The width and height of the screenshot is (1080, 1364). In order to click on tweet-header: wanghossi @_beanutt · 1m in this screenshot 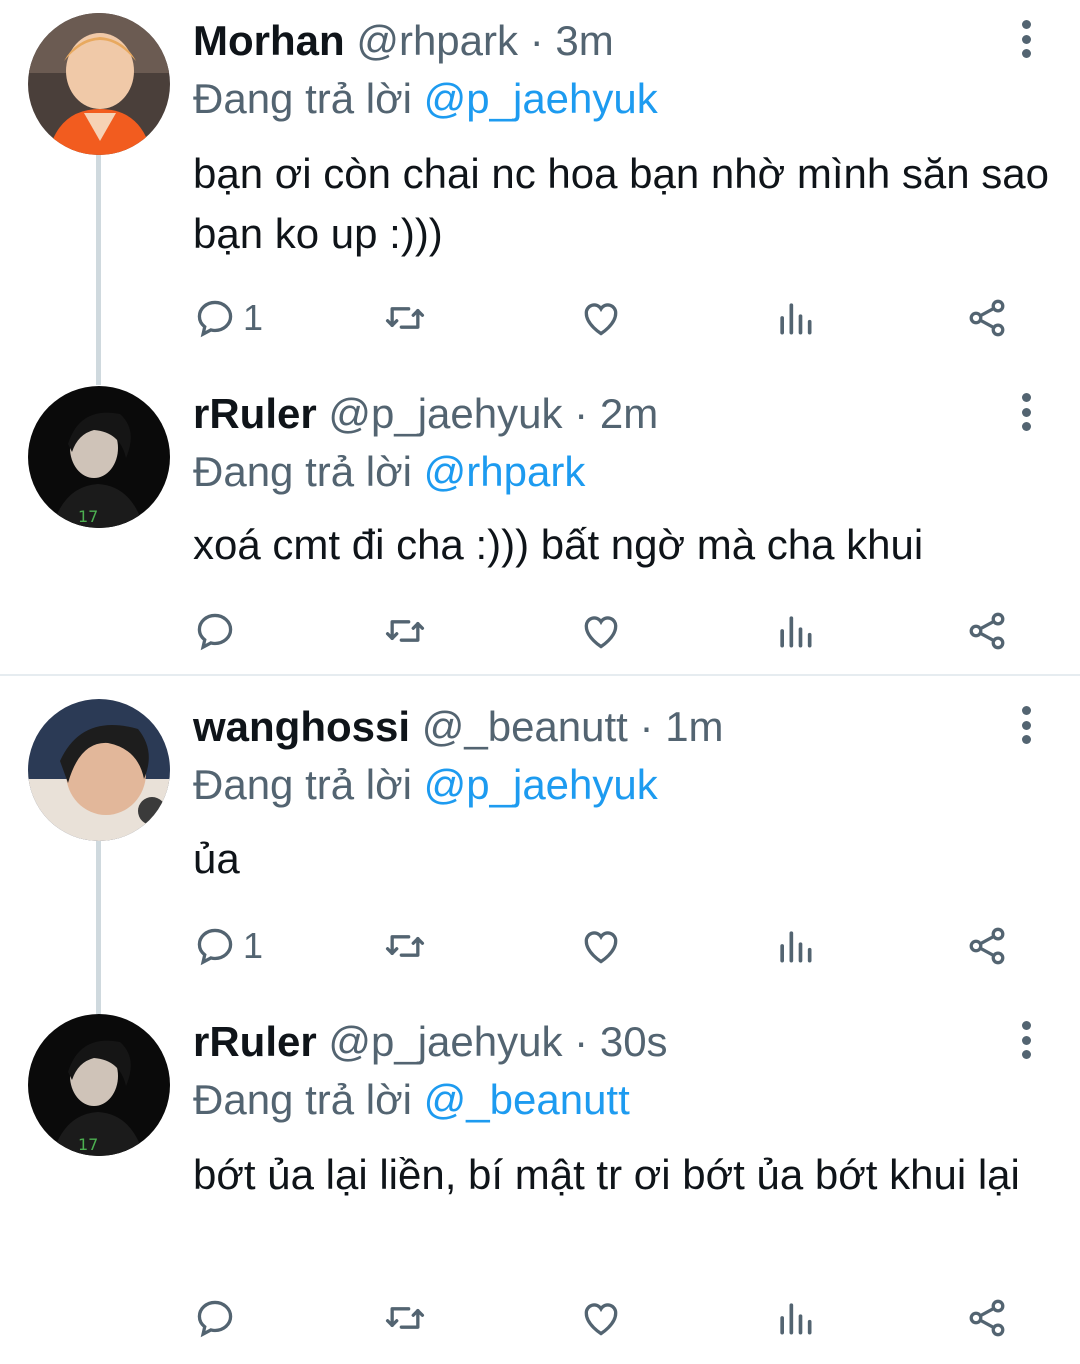, I will do `click(458, 727)`.